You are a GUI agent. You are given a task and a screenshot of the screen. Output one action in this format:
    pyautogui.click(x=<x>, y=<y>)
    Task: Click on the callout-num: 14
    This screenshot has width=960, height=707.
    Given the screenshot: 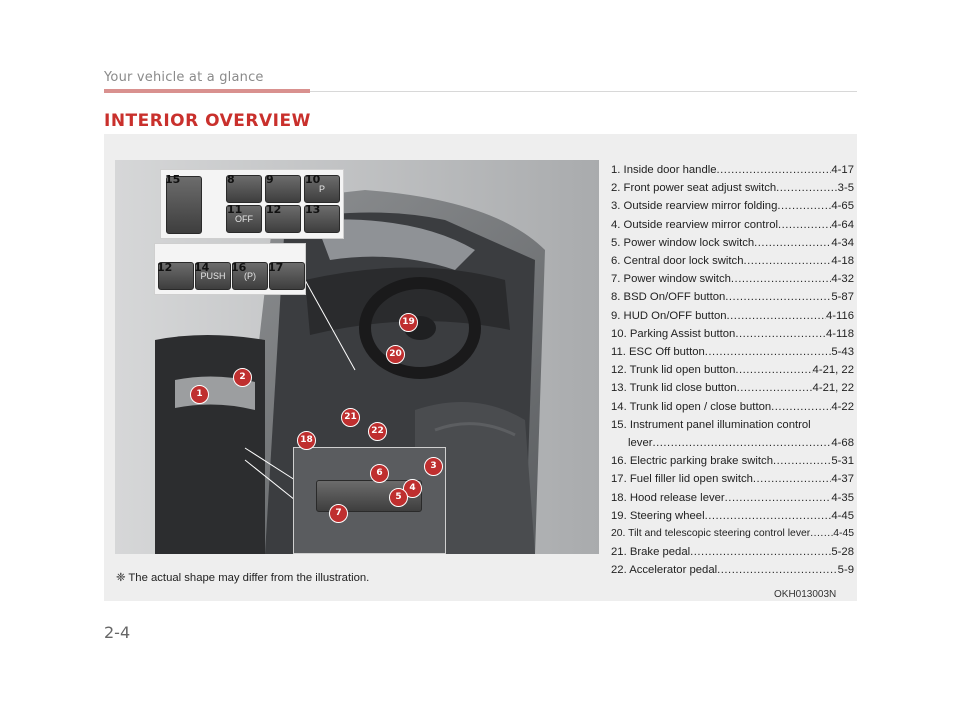 What is the action you would take?
    pyautogui.click(x=202, y=267)
    